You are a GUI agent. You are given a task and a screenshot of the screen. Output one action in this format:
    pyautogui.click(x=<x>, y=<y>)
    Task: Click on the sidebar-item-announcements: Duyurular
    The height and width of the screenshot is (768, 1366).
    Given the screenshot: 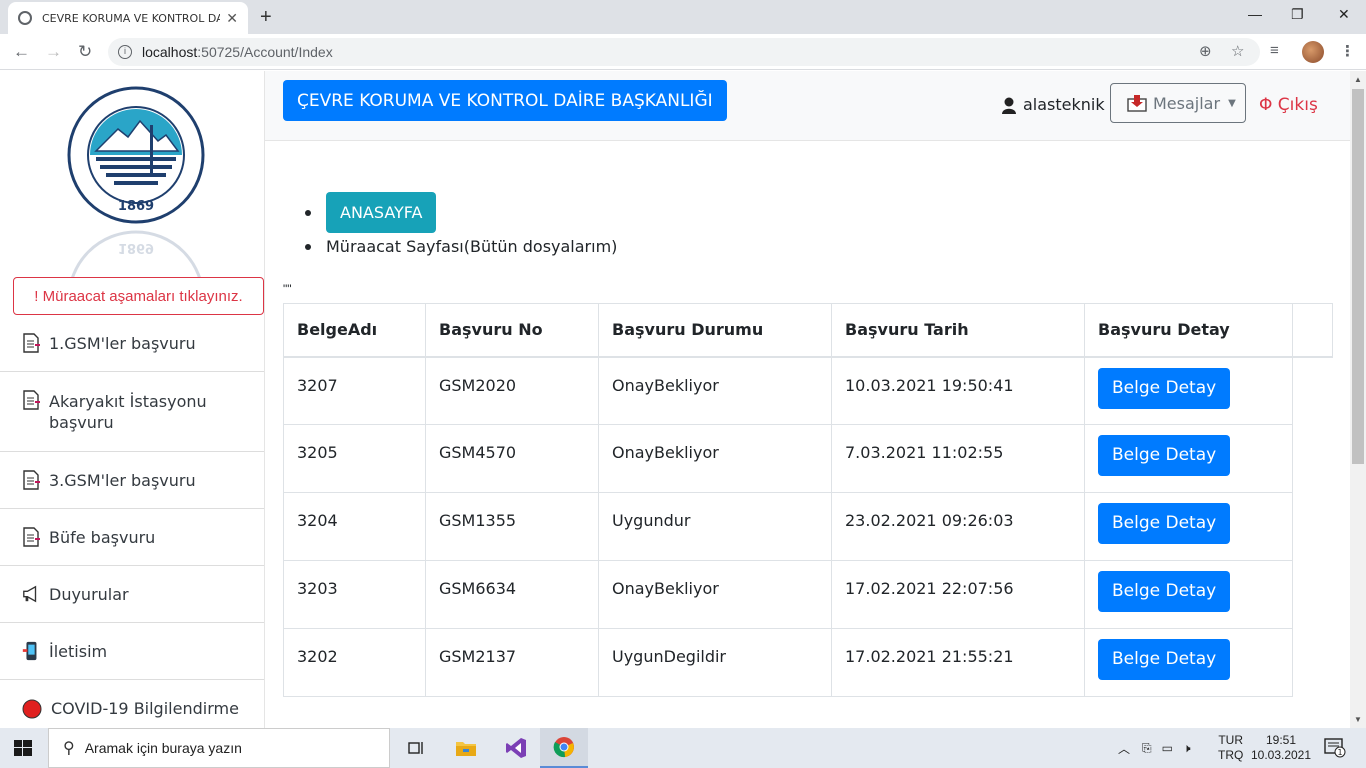 What is the action you would take?
    pyautogui.click(x=132, y=594)
    